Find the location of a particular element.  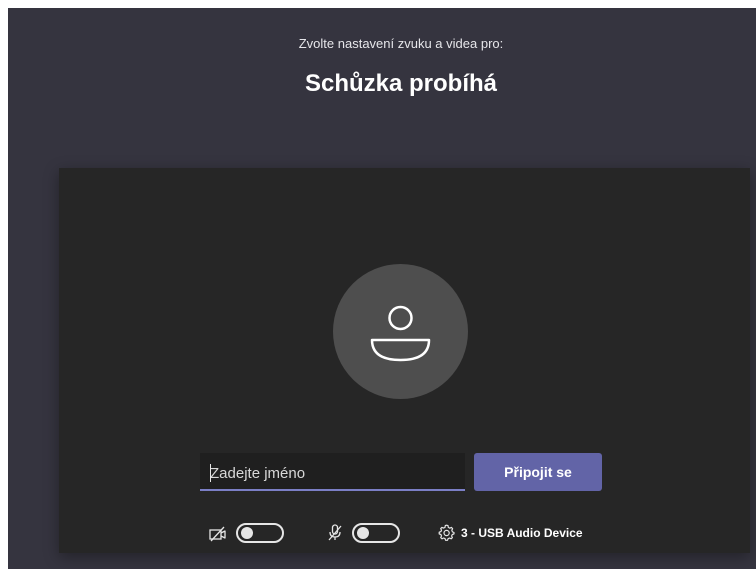

meeting-title: Schůzka probíhá is located at coordinates (401, 83).